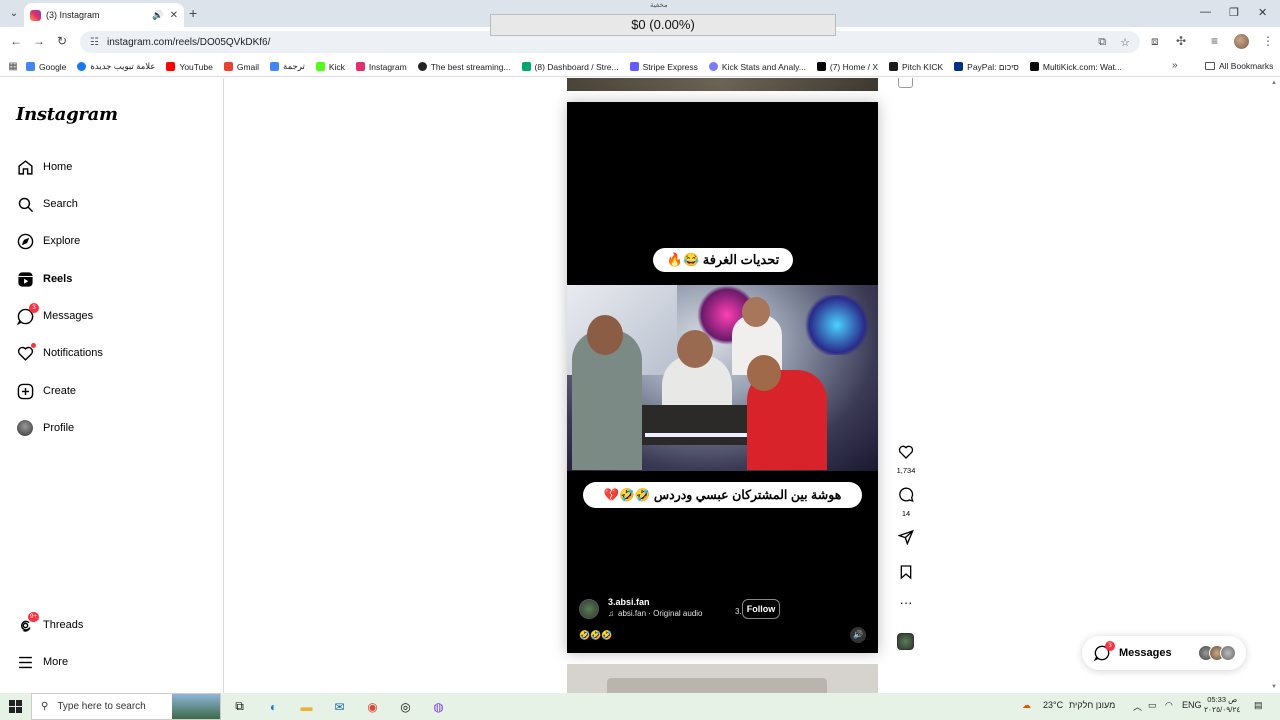  I want to click on site-info-icon: ☷, so click(94, 42).